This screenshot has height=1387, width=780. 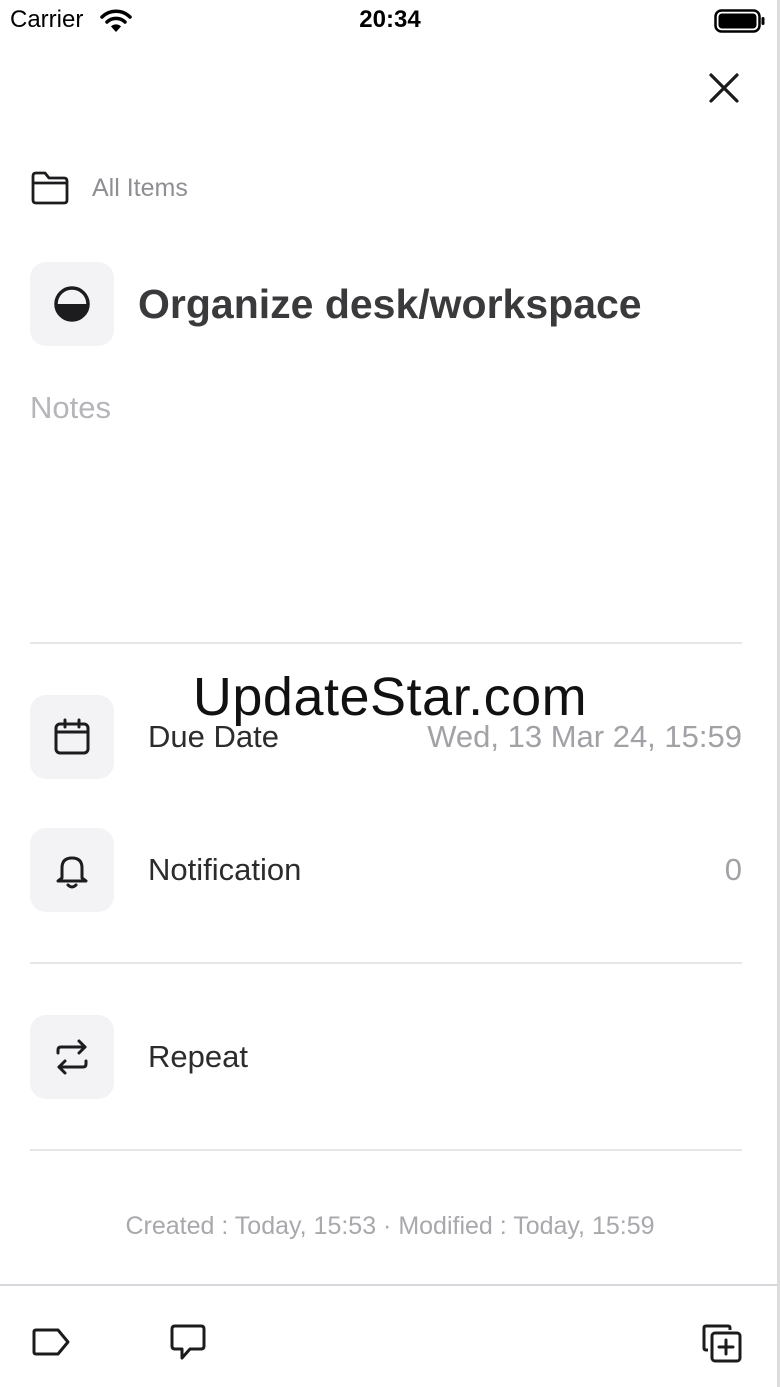 I want to click on half-circle-progress-icon, so click(x=72, y=304).